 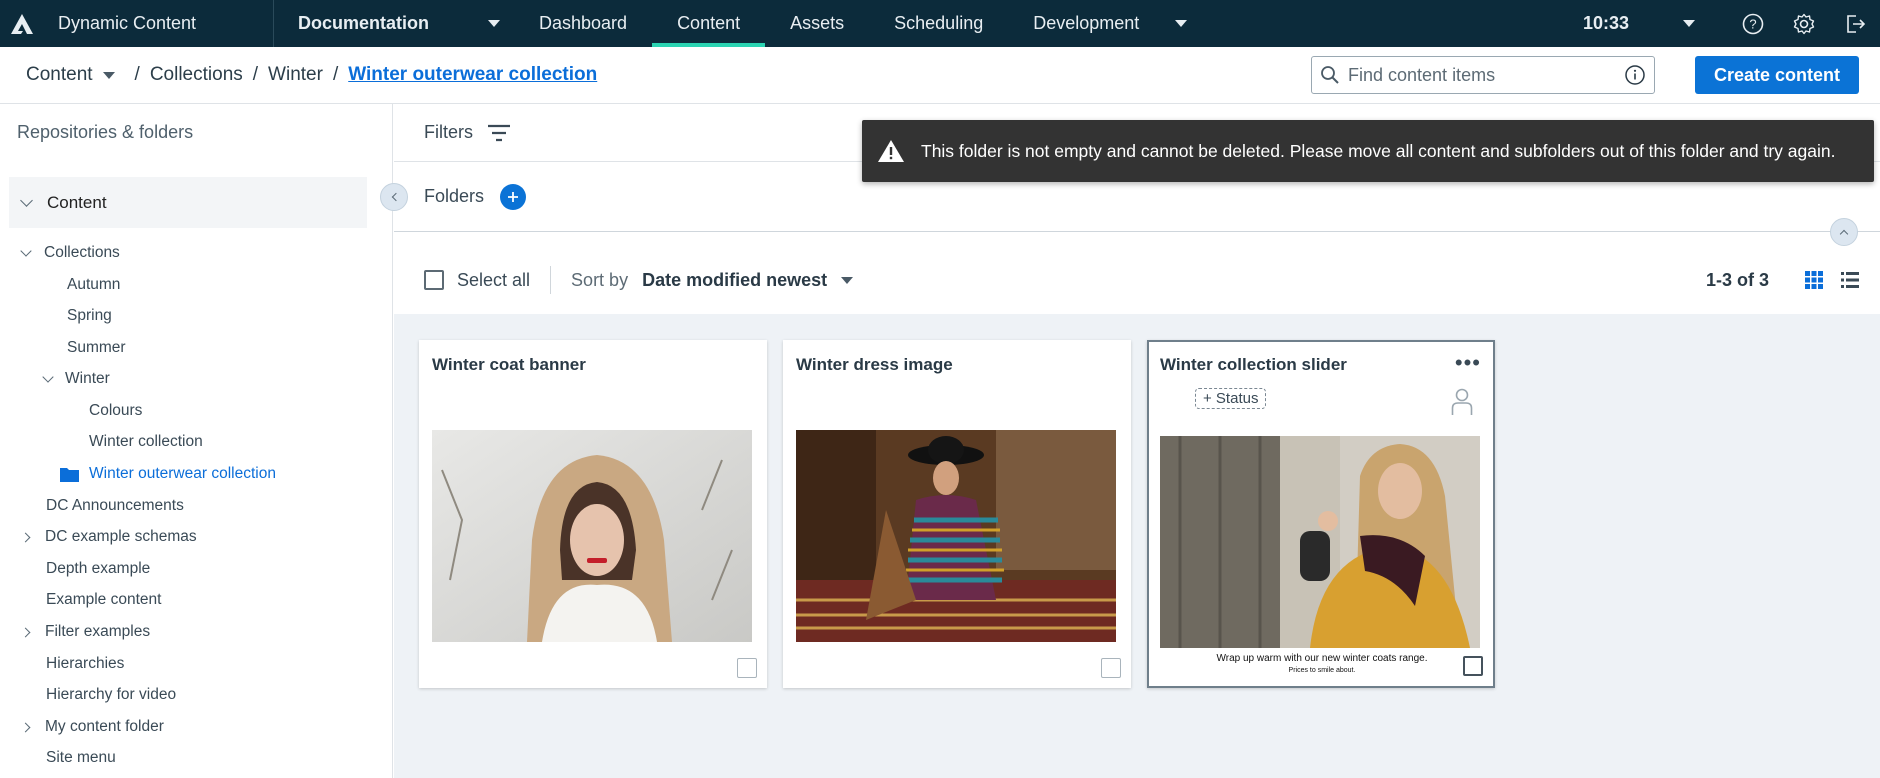 I want to click on sidebar-item-autumn: Autumn, so click(x=93, y=285).